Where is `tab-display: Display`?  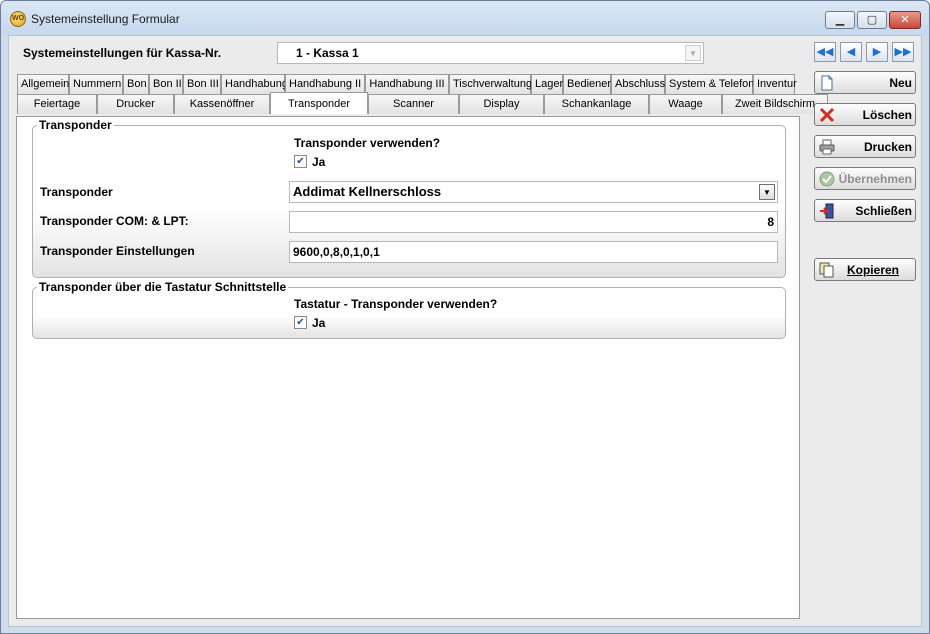 tab-display: Display is located at coordinates (501, 104).